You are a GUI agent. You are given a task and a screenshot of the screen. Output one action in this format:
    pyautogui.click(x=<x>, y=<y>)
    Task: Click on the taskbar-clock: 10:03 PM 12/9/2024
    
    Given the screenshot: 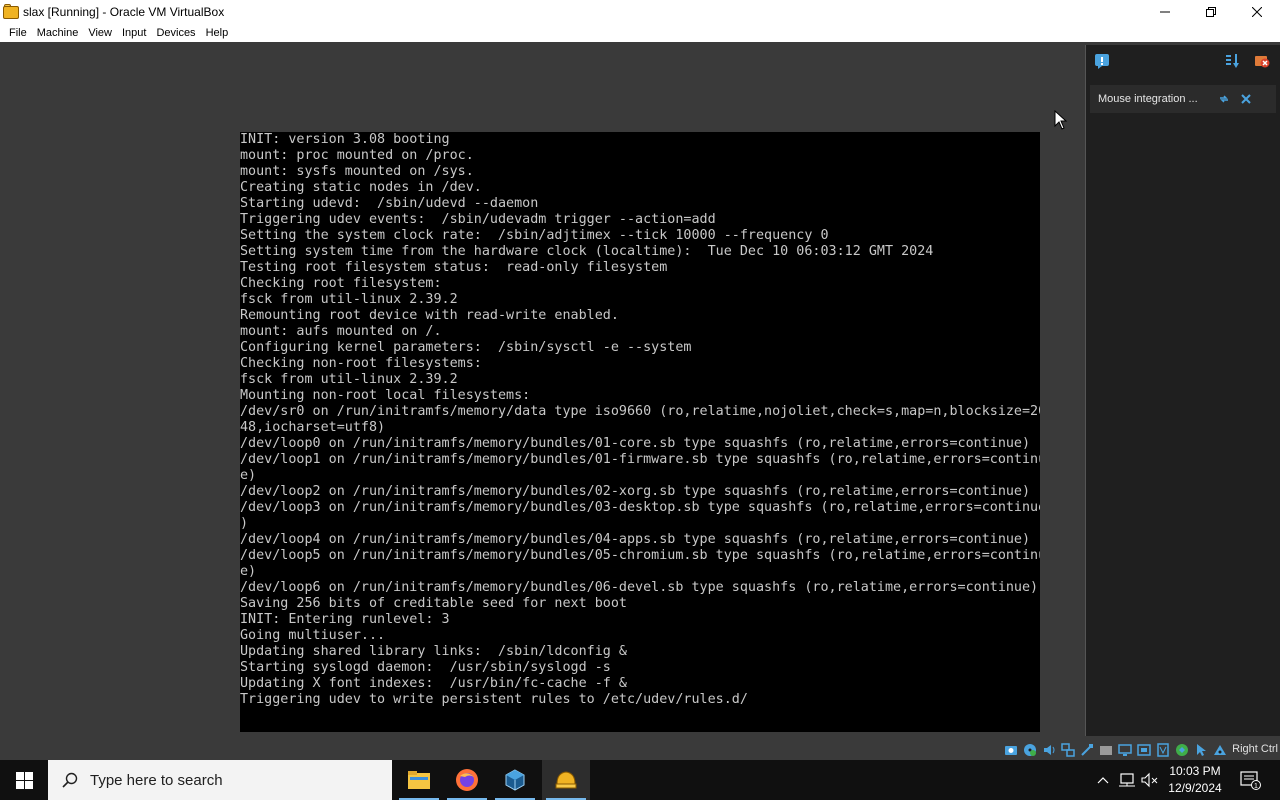 What is the action you would take?
    pyautogui.click(x=1195, y=780)
    